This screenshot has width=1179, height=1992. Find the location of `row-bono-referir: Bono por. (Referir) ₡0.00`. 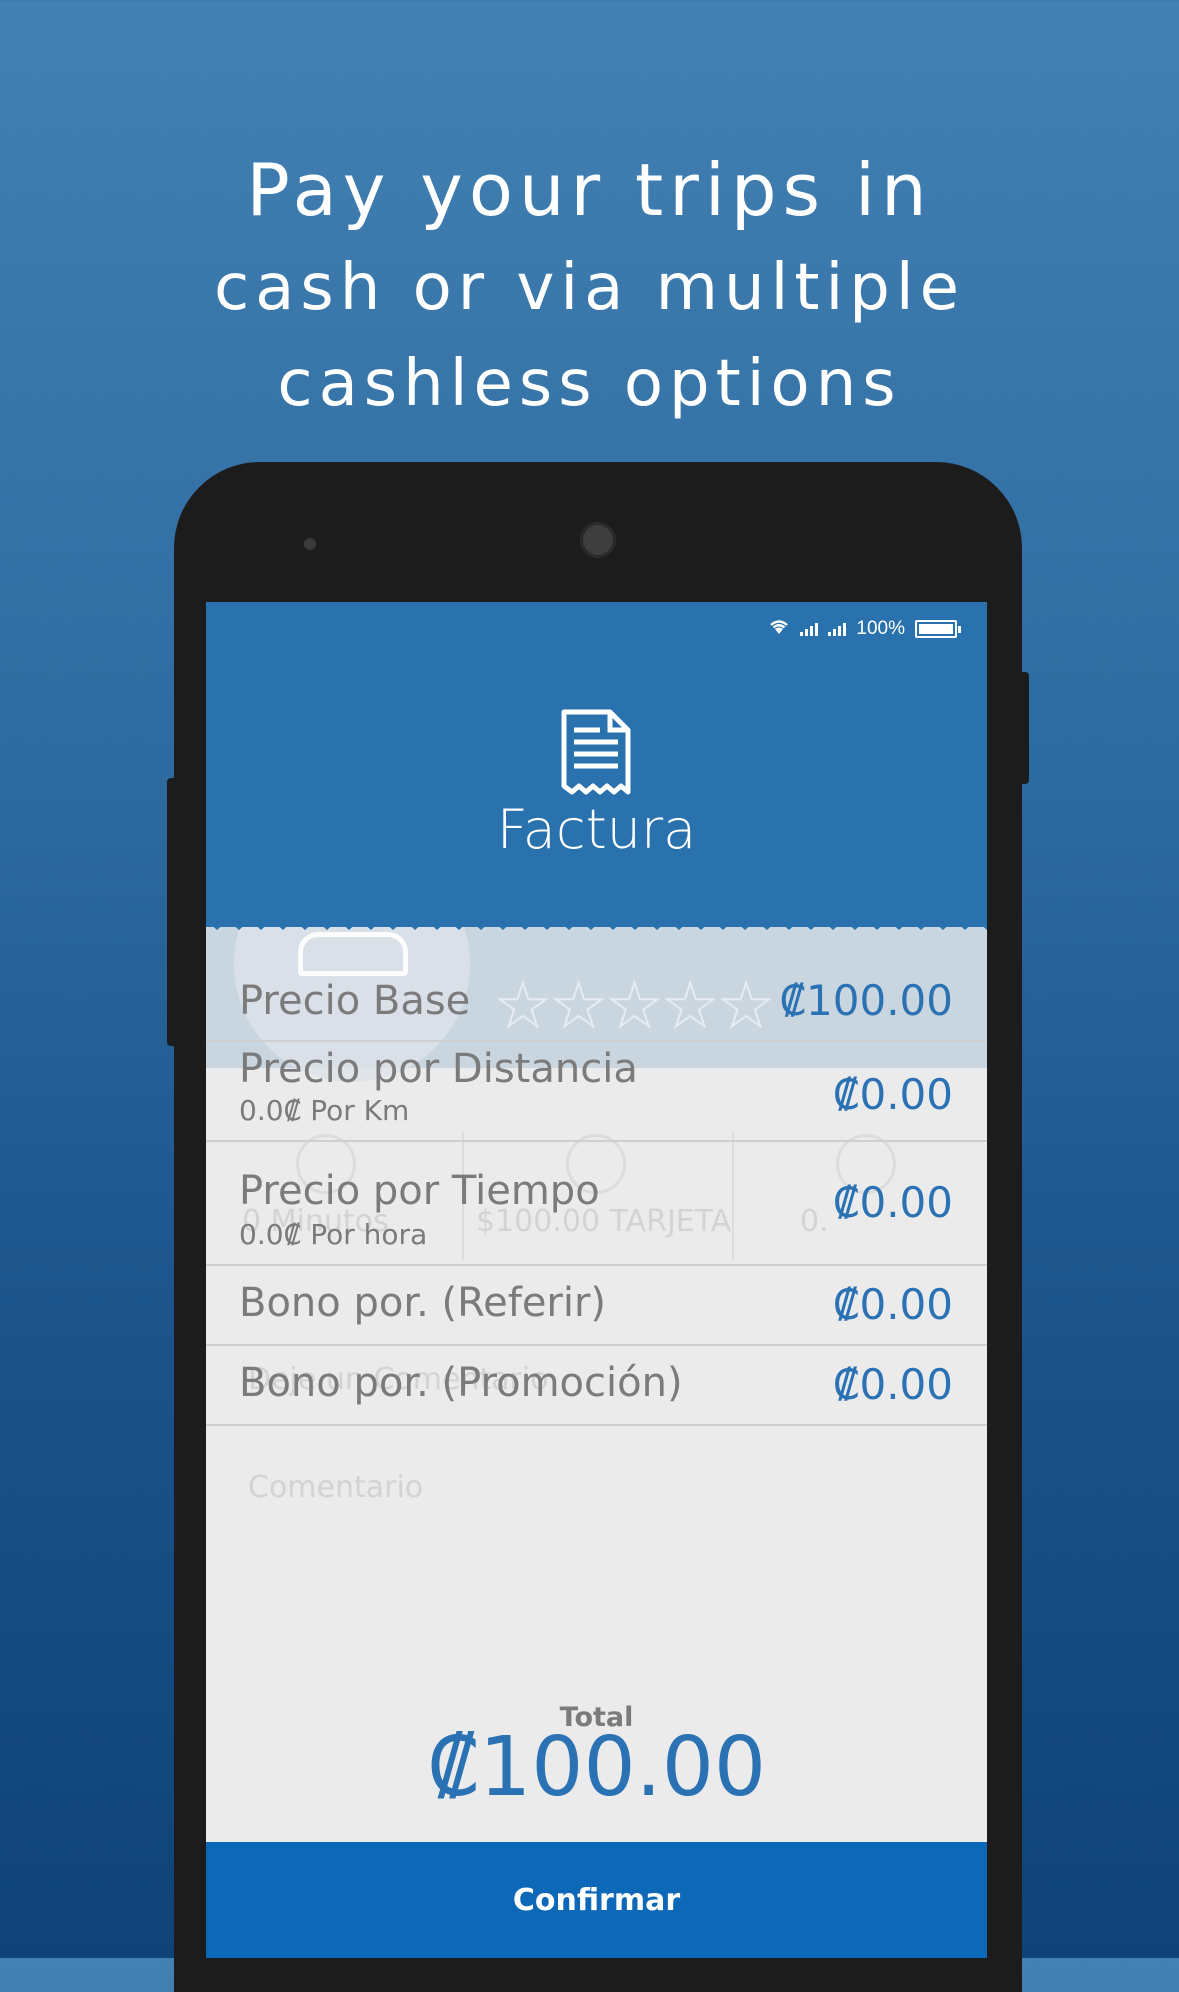

row-bono-referir: Bono por. (Referir) ₡0.00 is located at coordinates (596, 1306).